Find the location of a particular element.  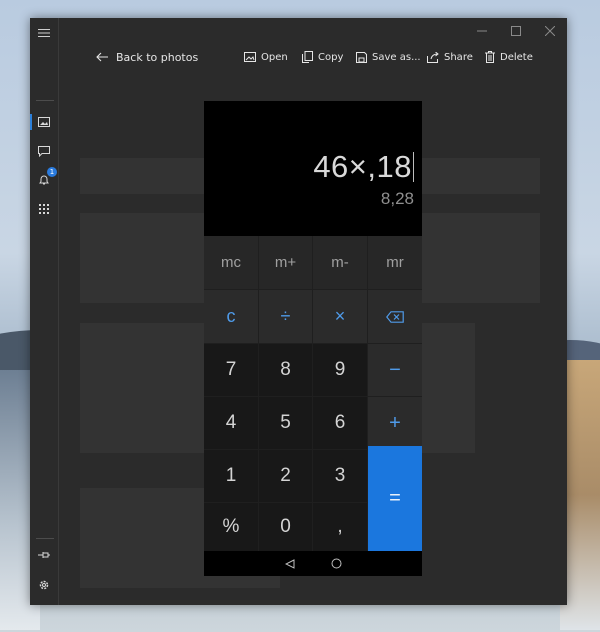

sidebar-pin-button is located at coordinates (44, 555).